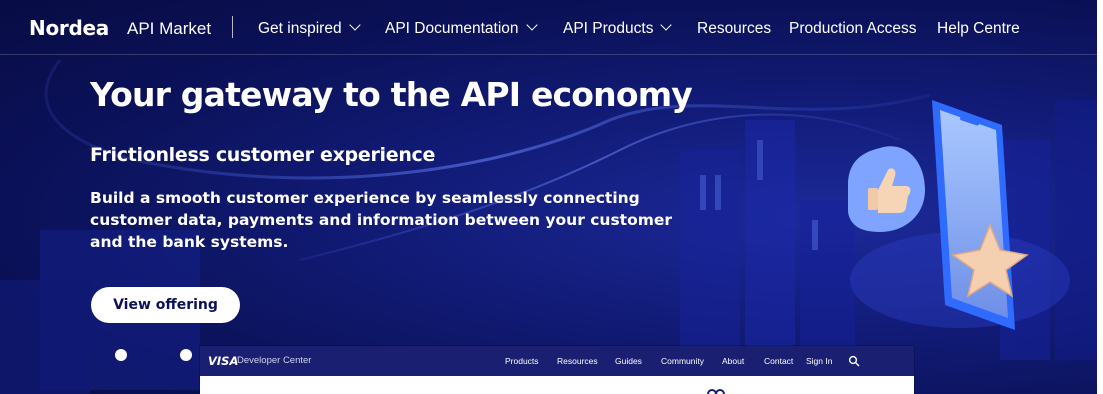  I want to click on visa-nav-contact: Contact, so click(778, 361).